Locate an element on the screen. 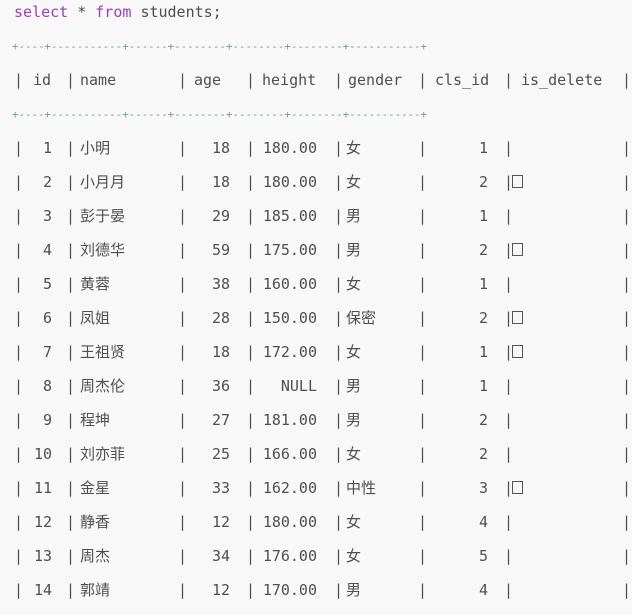  cell-id: 6 is located at coordinates (47, 318).